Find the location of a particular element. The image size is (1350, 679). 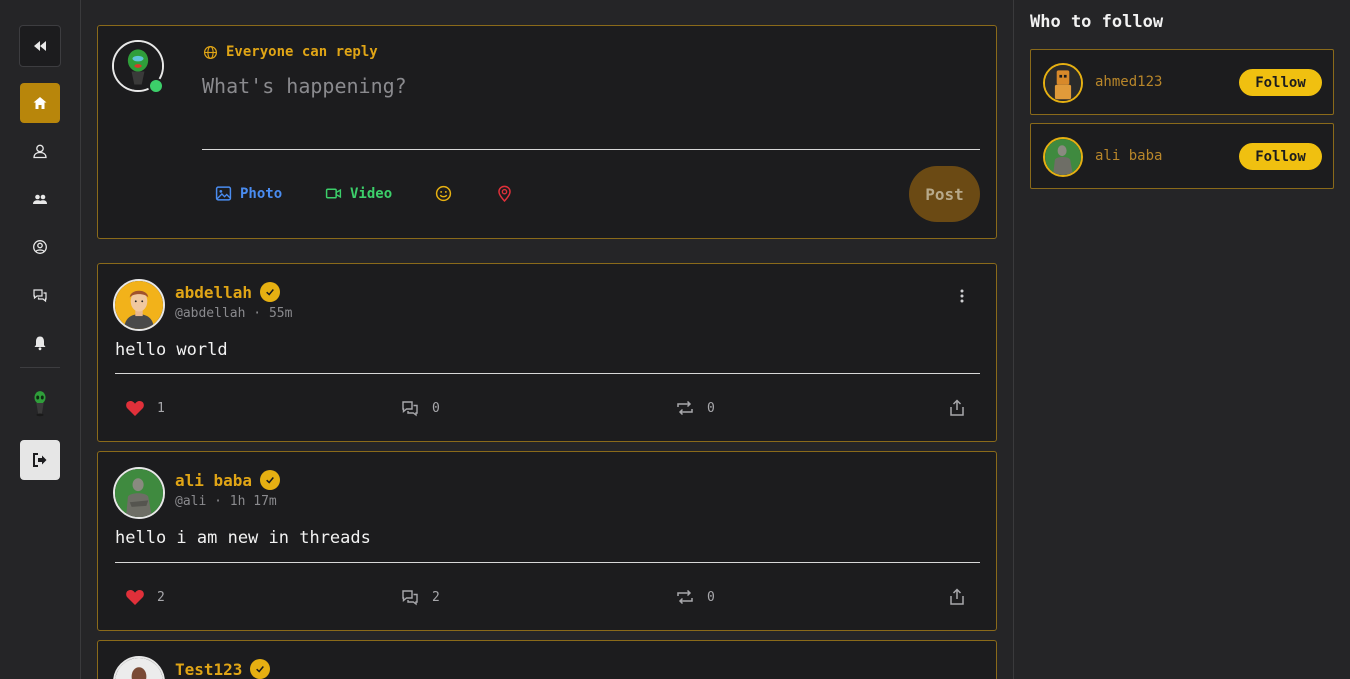

collapse-sidebar-button is located at coordinates (40, 46).